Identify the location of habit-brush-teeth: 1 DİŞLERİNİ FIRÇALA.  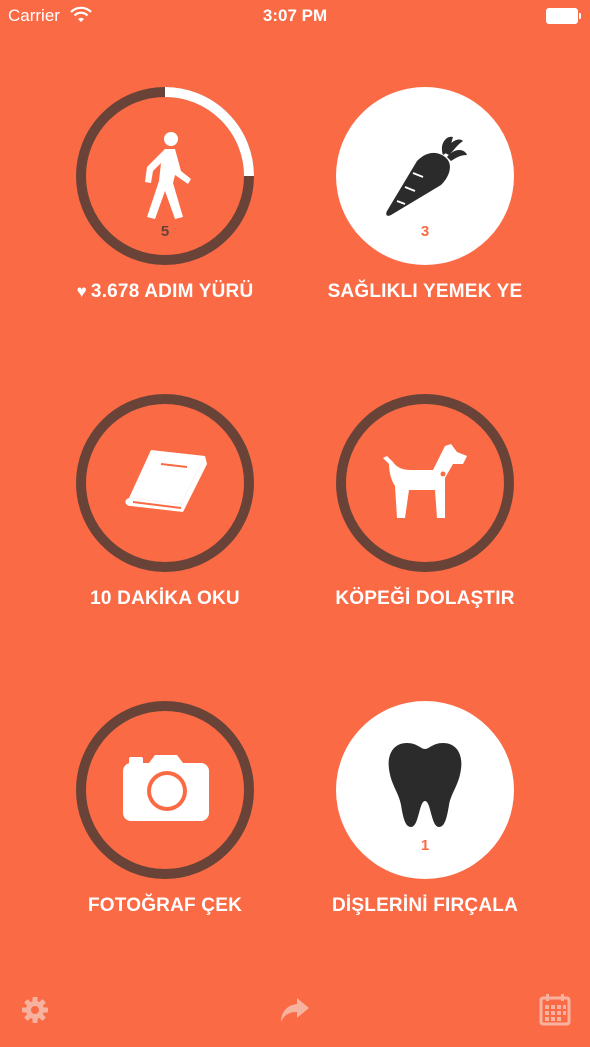
(425, 827).